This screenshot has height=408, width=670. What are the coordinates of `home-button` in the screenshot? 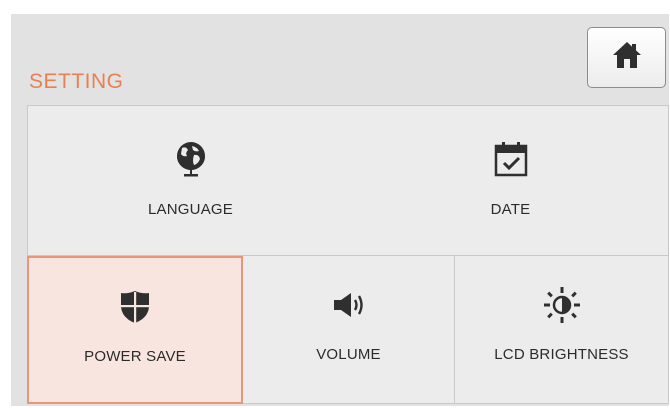 It's located at (626, 57).